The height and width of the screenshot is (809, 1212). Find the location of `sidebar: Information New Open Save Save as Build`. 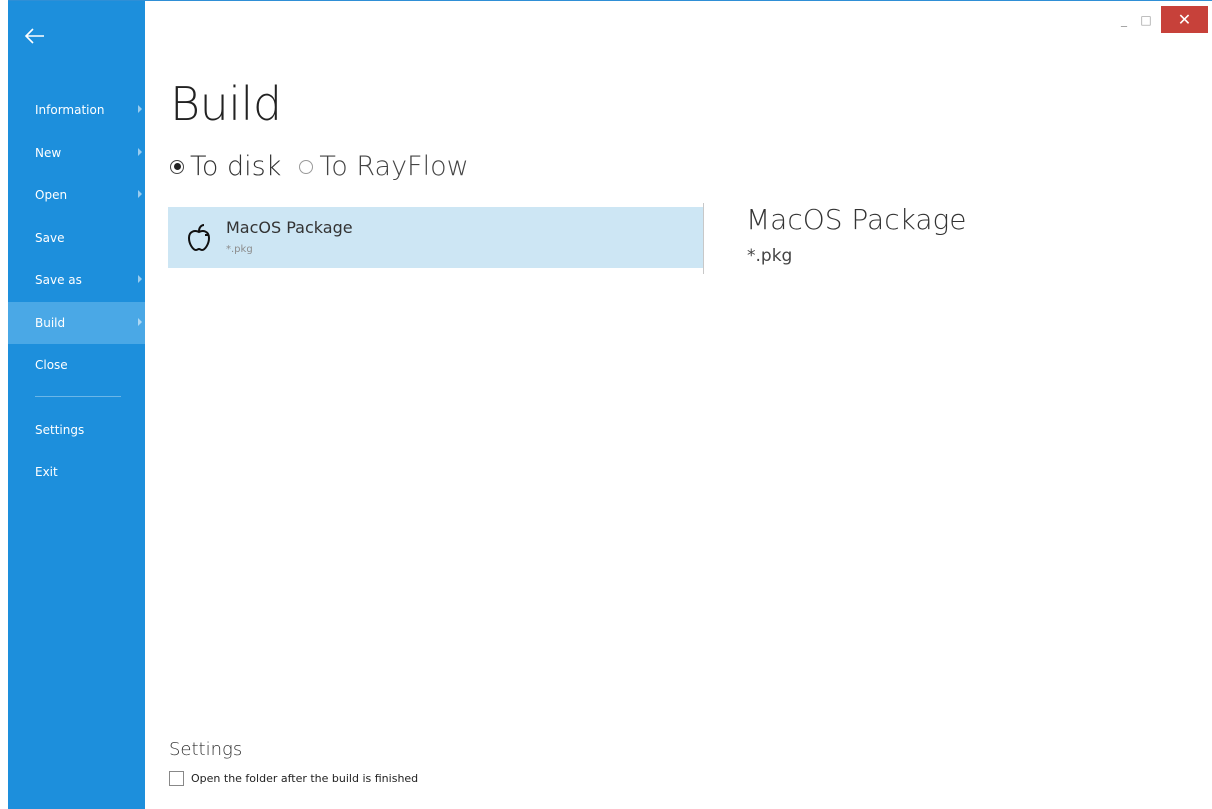

sidebar: Information New Open Save Save as Build is located at coordinates (76, 405).